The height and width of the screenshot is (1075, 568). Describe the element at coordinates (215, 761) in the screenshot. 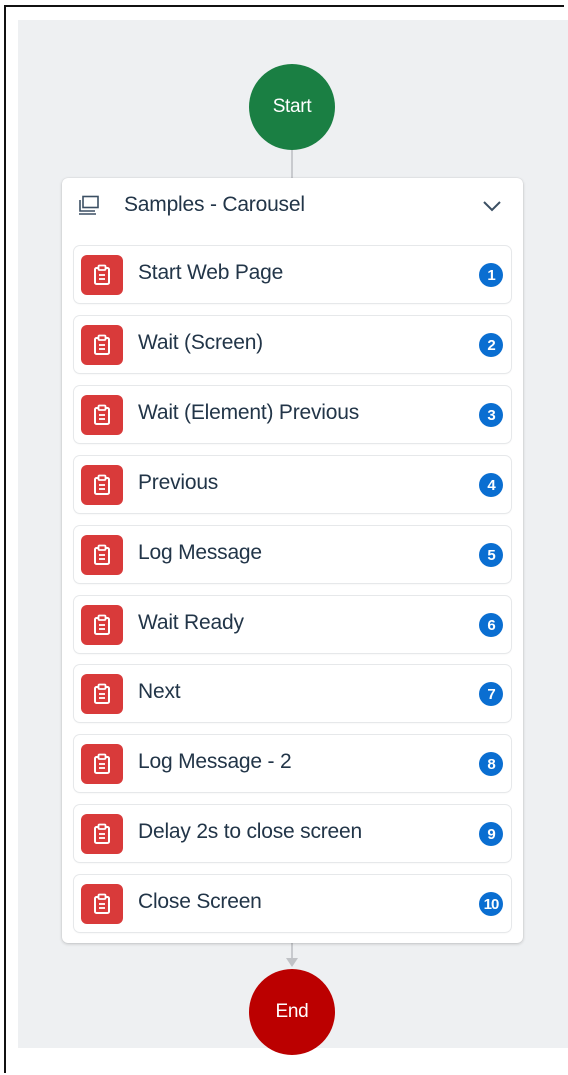

I see `step-label: Log Message - 2` at that location.